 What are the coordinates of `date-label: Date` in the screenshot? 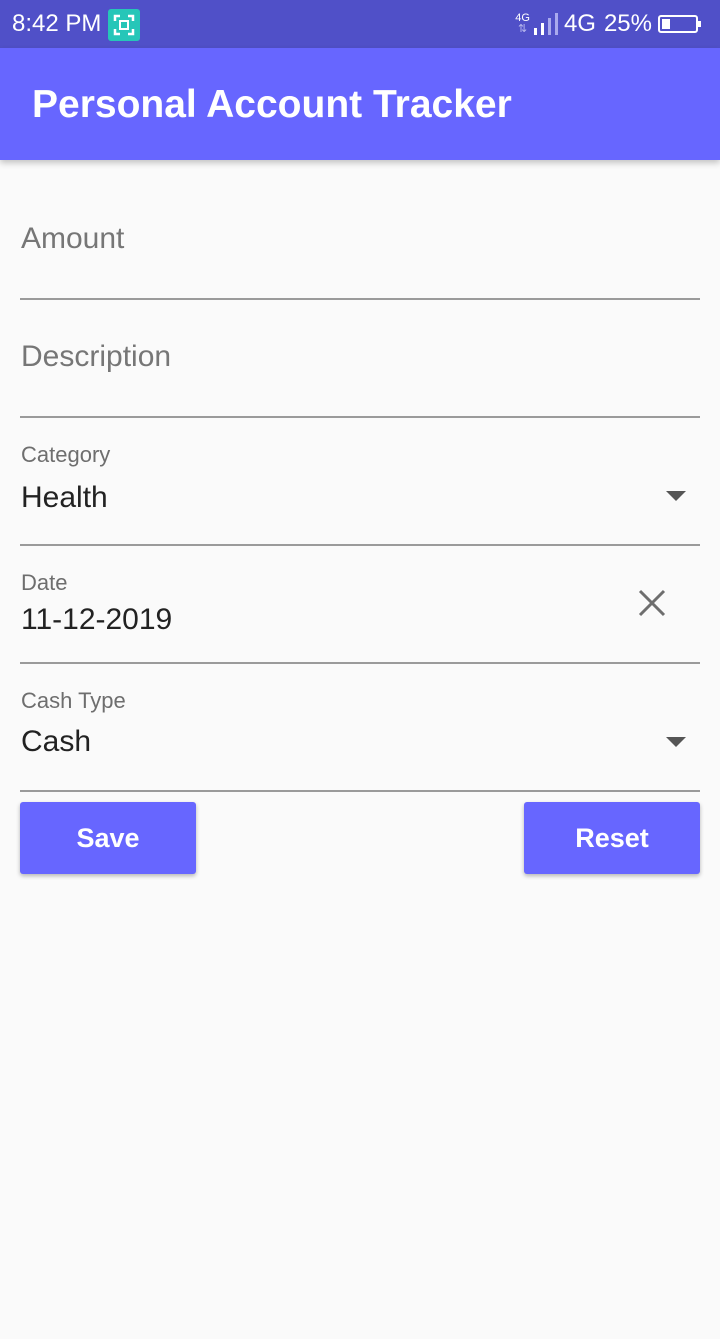 It's located at (44, 582).